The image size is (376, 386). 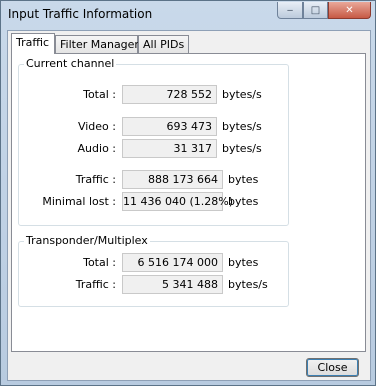 What do you see at coordinates (95, 179) in the screenshot?
I see `traffic-label: Traffic :` at bounding box center [95, 179].